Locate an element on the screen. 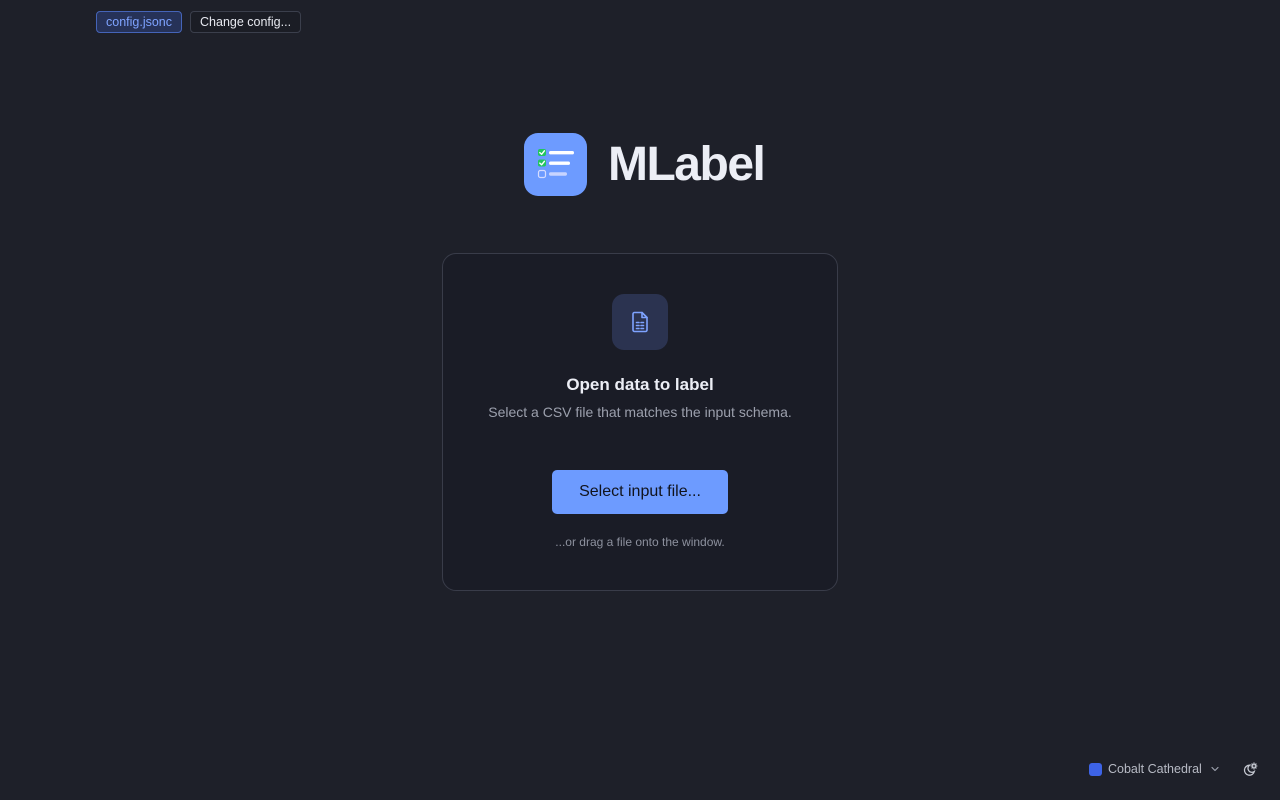  theme-name: Cobalt Cathedral is located at coordinates (1155, 769).